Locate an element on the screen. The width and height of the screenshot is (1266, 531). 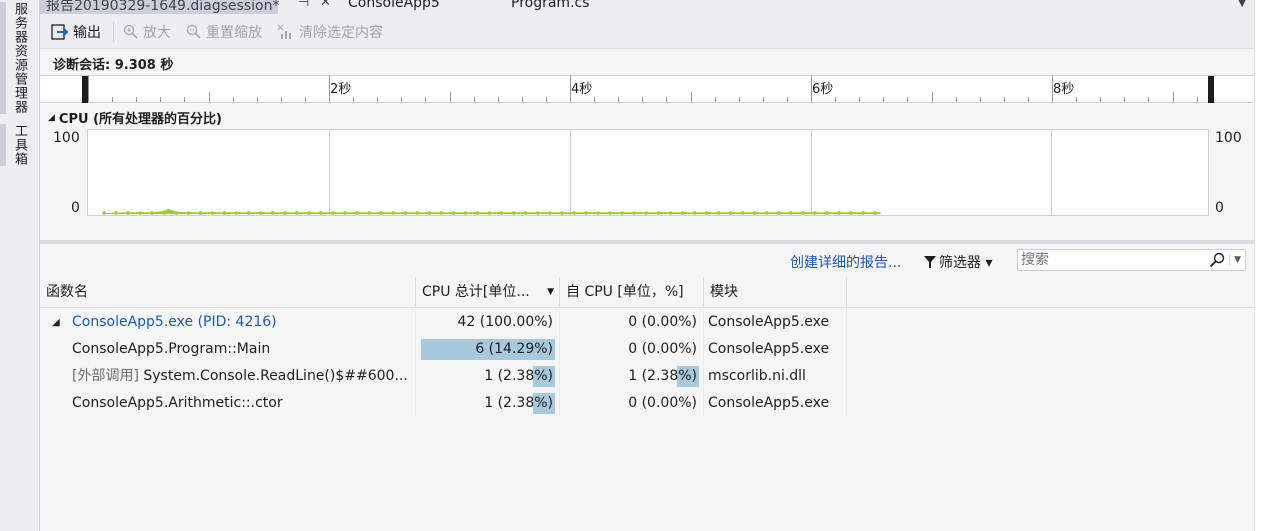
zoom-in-label: 放大 is located at coordinates (157, 33).